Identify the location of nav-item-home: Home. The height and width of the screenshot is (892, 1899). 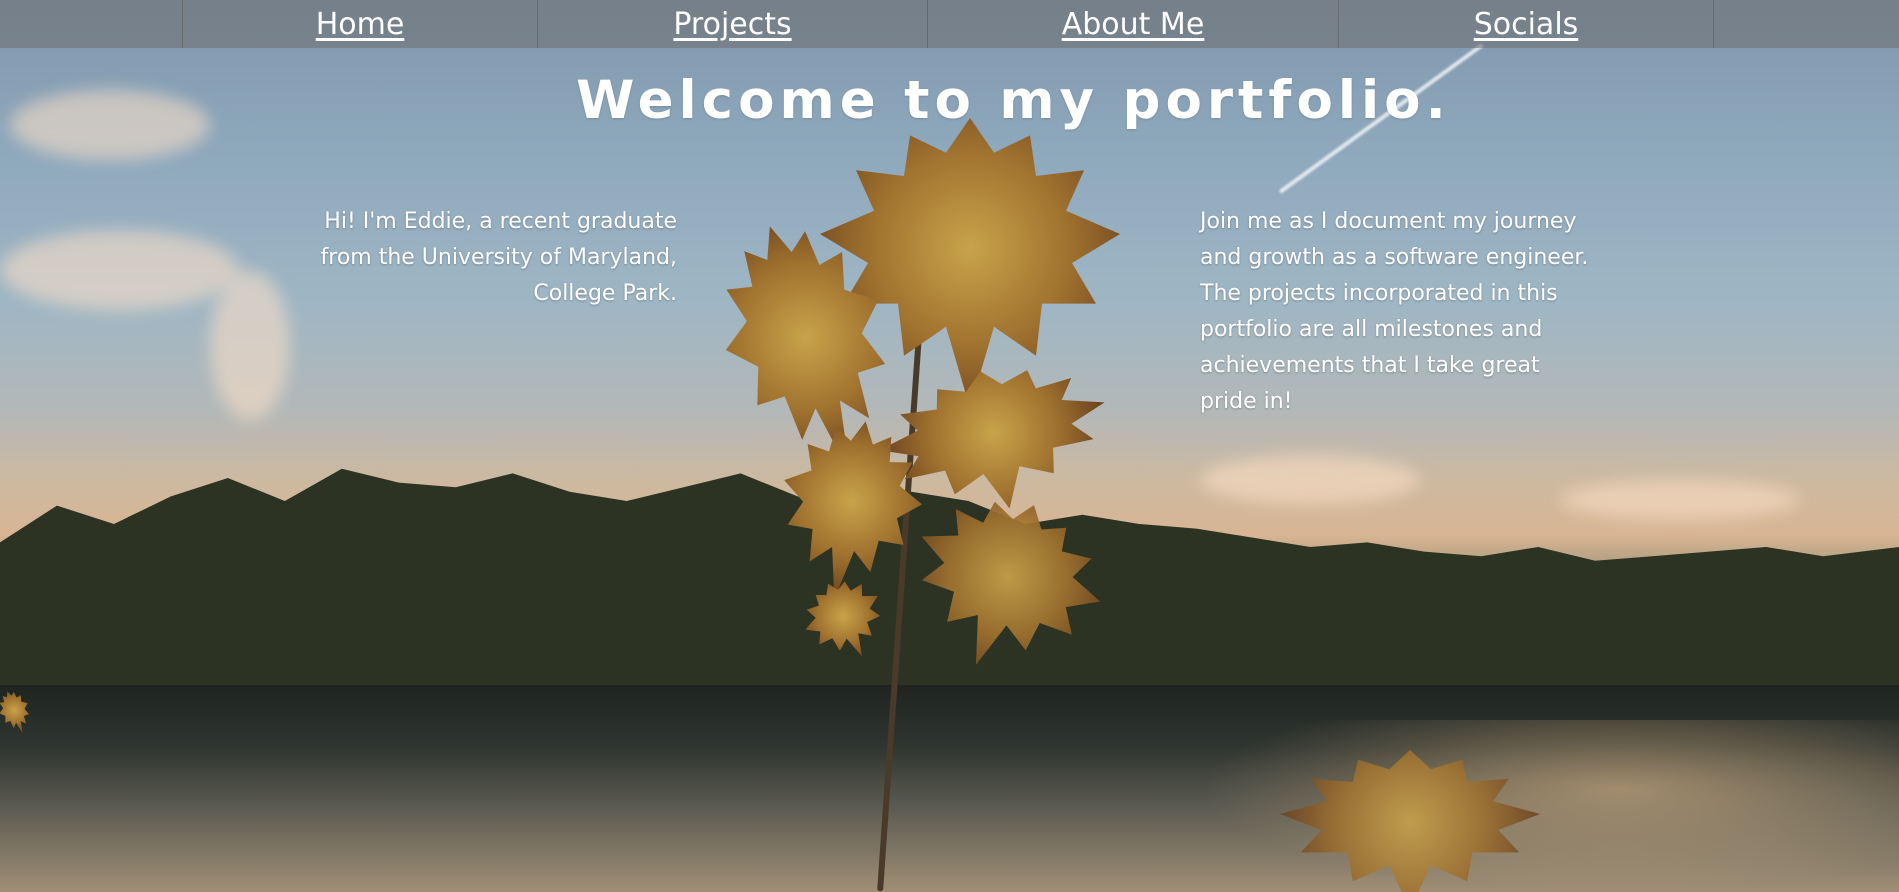
(360, 24).